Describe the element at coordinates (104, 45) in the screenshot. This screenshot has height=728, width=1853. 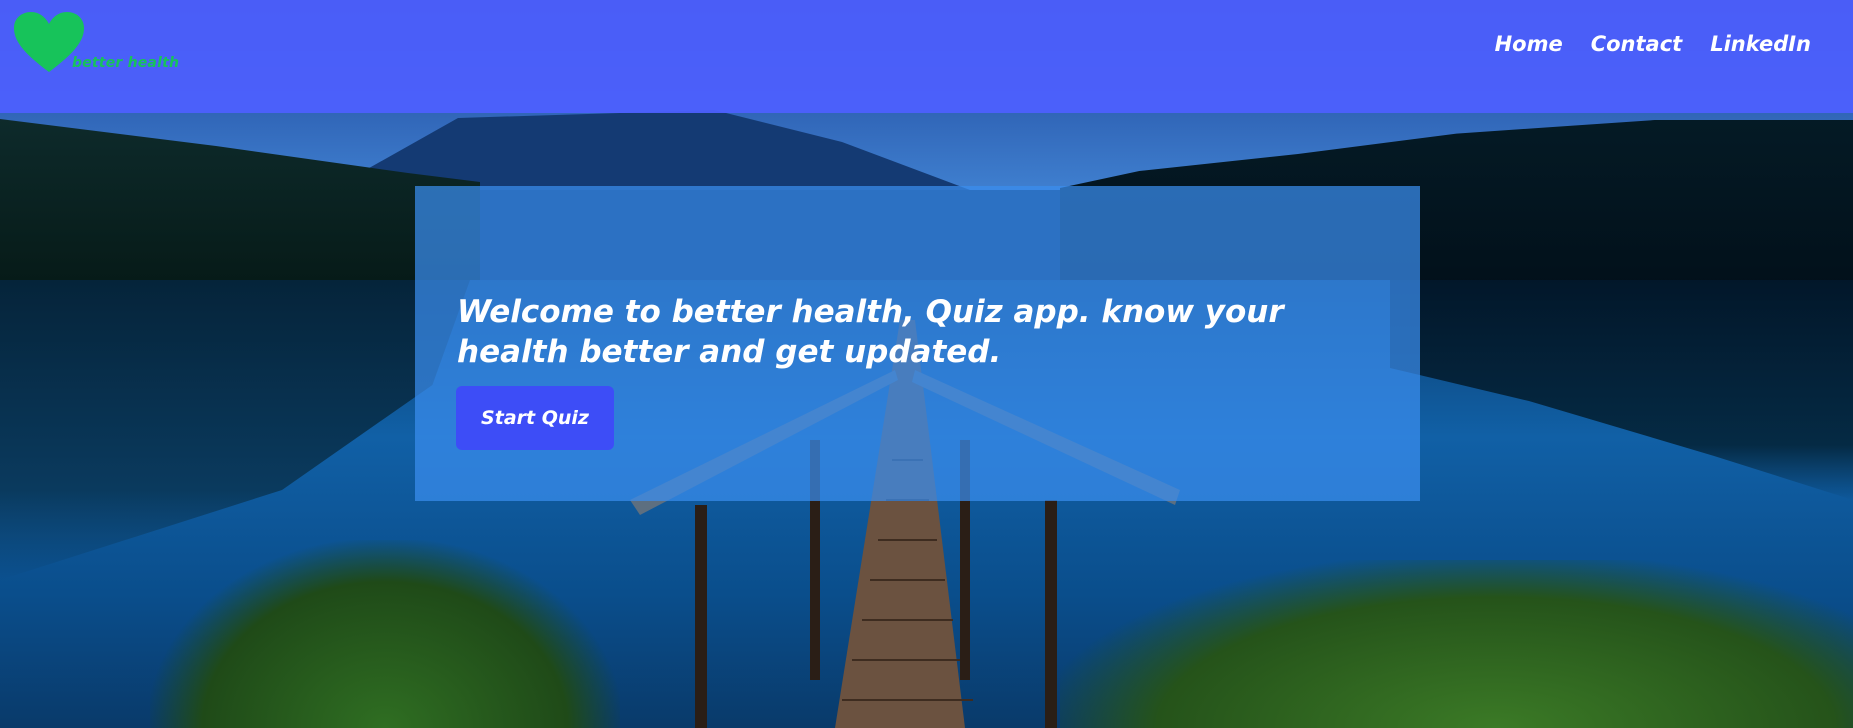
I see `brand-logo: better health` at that location.